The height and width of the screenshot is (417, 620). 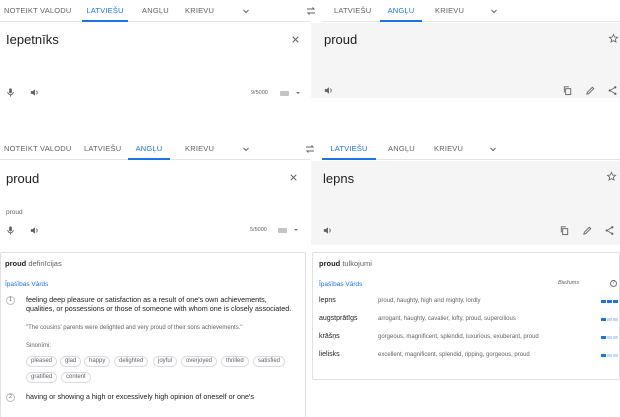 What do you see at coordinates (613, 283) in the screenshot?
I see `help-icon: ?` at bounding box center [613, 283].